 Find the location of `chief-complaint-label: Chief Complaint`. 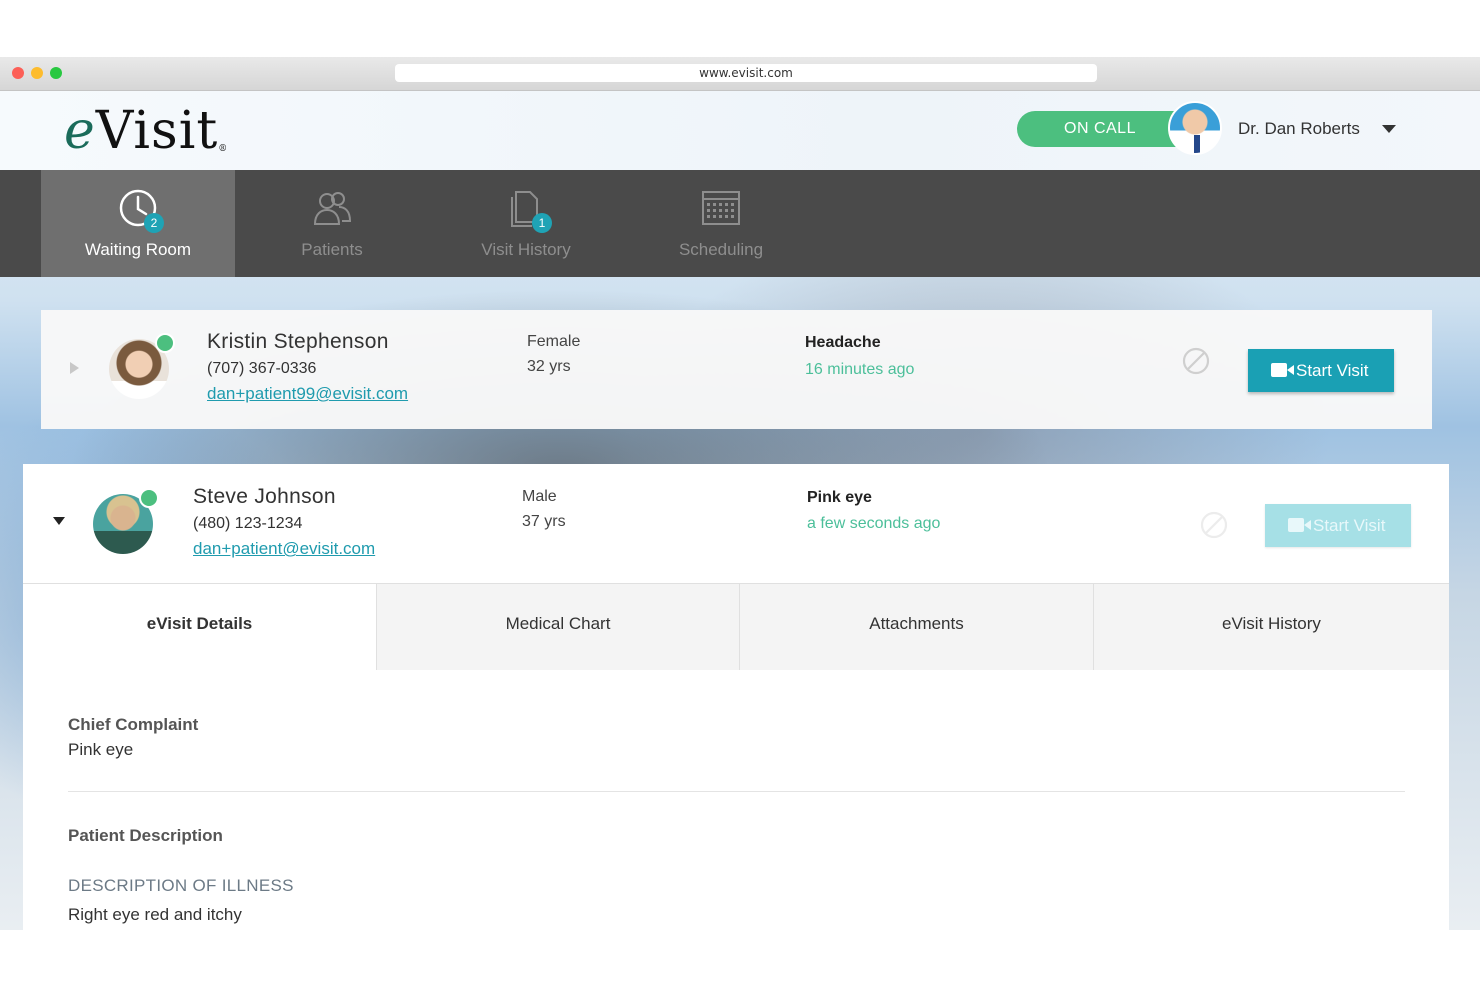

chief-complaint-label: Chief Complaint is located at coordinates (133, 724).